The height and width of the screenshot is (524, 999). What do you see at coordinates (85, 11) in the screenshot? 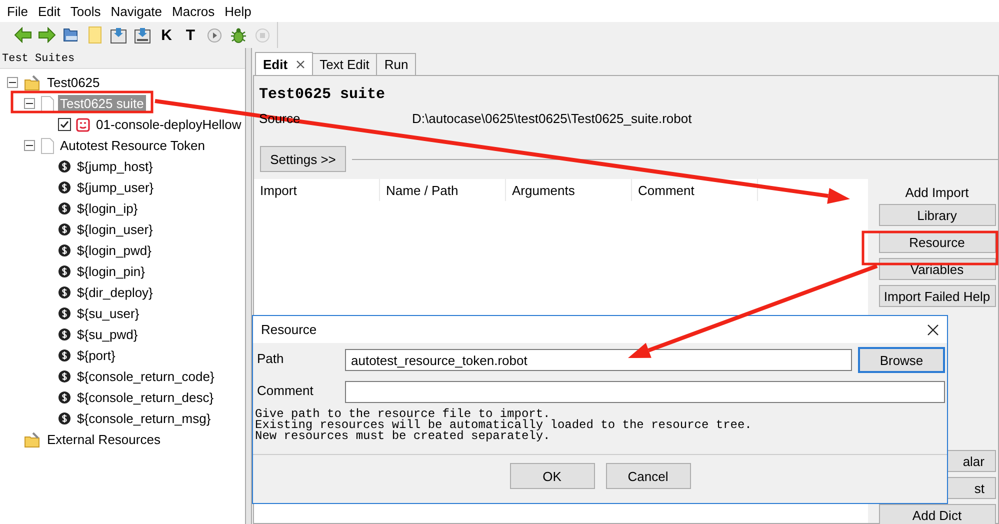
I see `menu-item: Tools` at bounding box center [85, 11].